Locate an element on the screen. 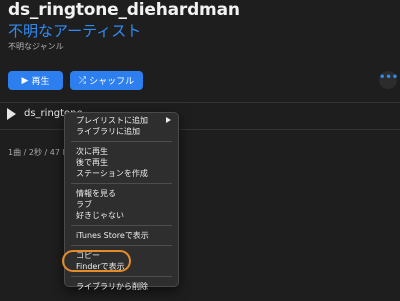 Image resolution: width=400 pixels, height=301 pixels. track-info: 1曲 / 2秒 / 47 KB is located at coordinates (38, 152).